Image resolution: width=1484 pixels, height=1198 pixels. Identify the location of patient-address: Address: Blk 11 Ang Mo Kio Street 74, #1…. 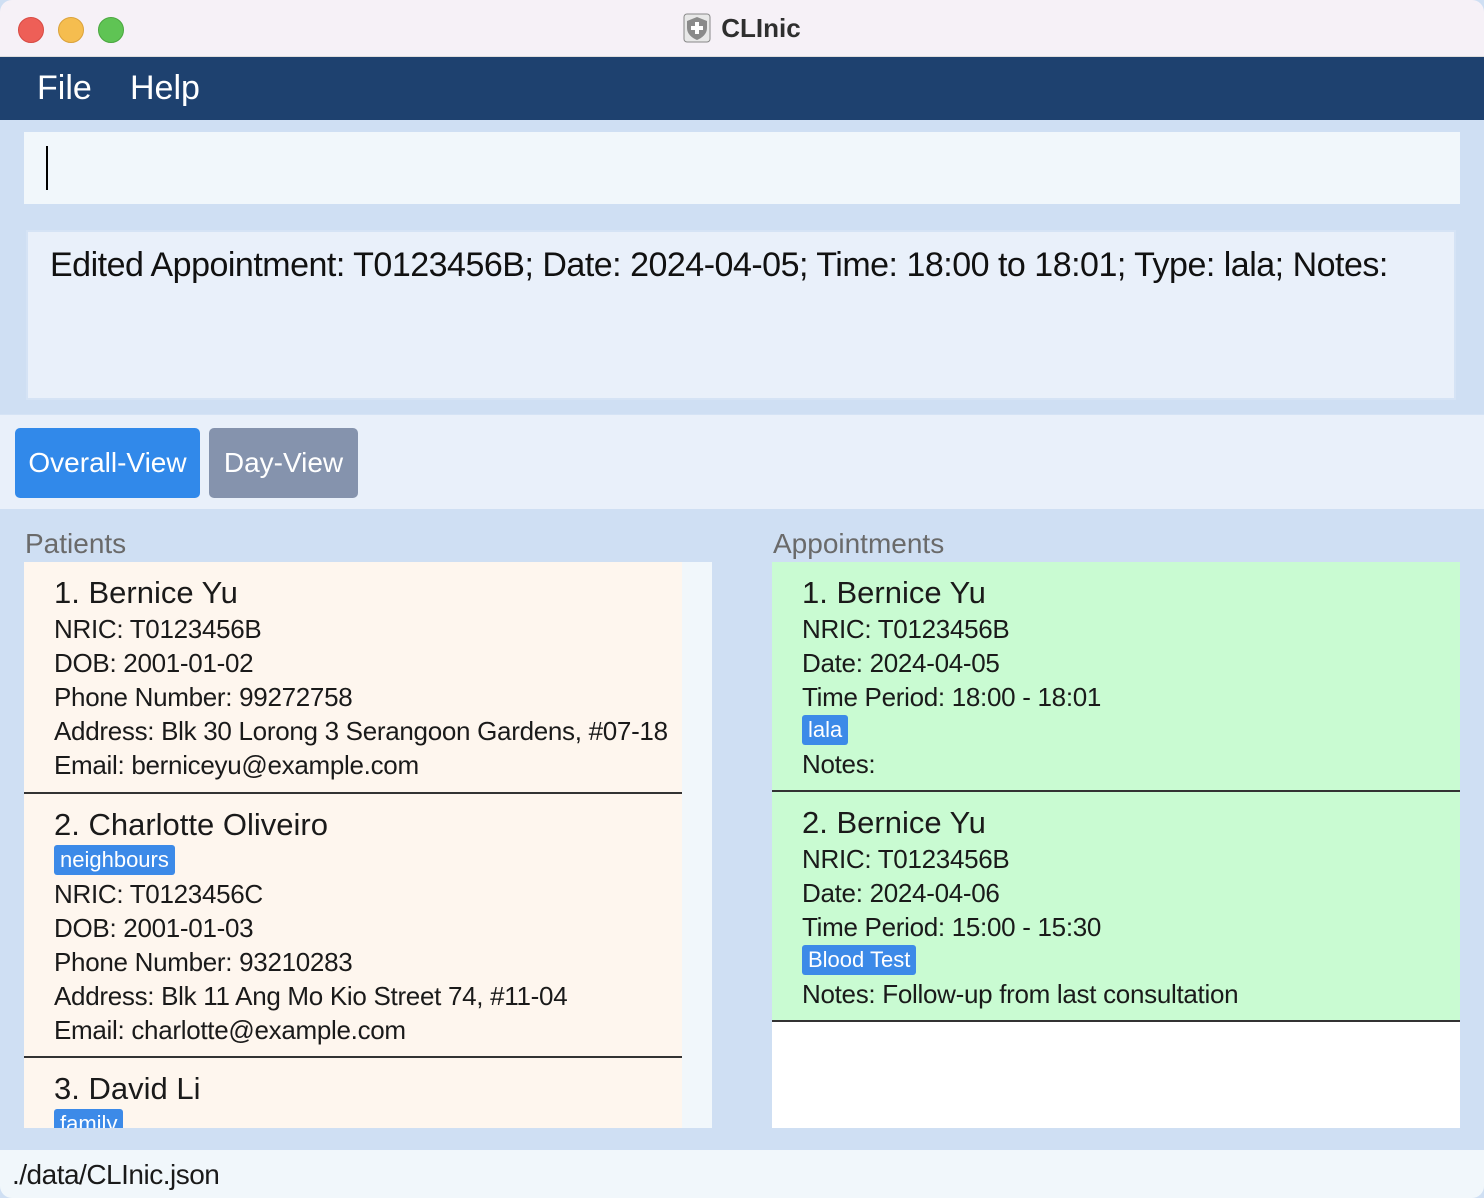
(311, 996).